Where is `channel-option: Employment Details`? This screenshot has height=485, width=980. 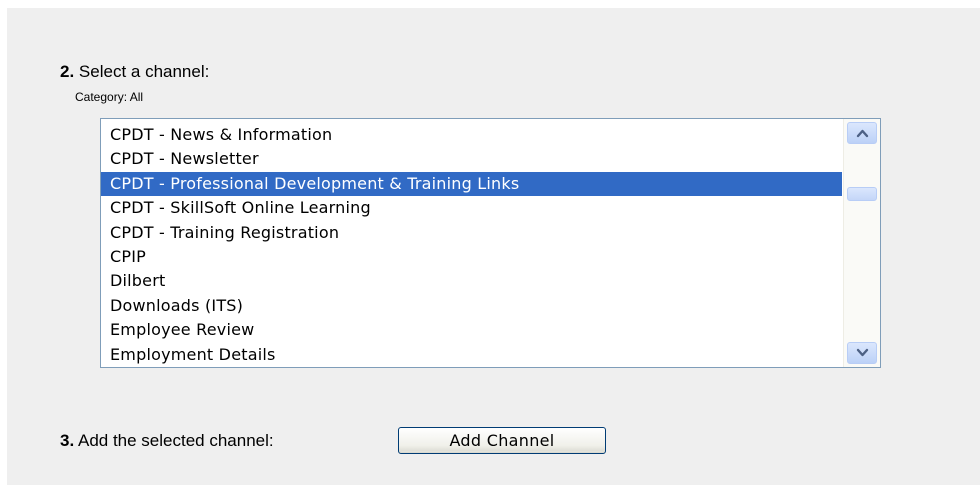
channel-option: Employment Details is located at coordinates (471, 355).